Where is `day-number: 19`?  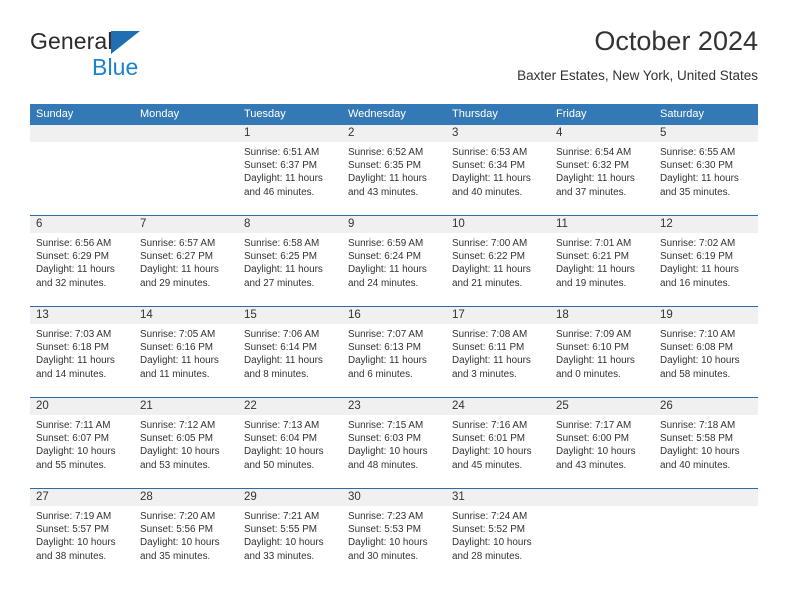
day-number: 19 is located at coordinates (706, 315).